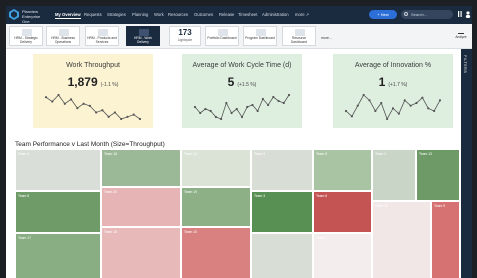 Image resolution: width=477 pixels, height=278 pixels. Describe the element at coordinates (342, 255) in the screenshot. I see `treemap-cell-team-7: Team 7` at that location.